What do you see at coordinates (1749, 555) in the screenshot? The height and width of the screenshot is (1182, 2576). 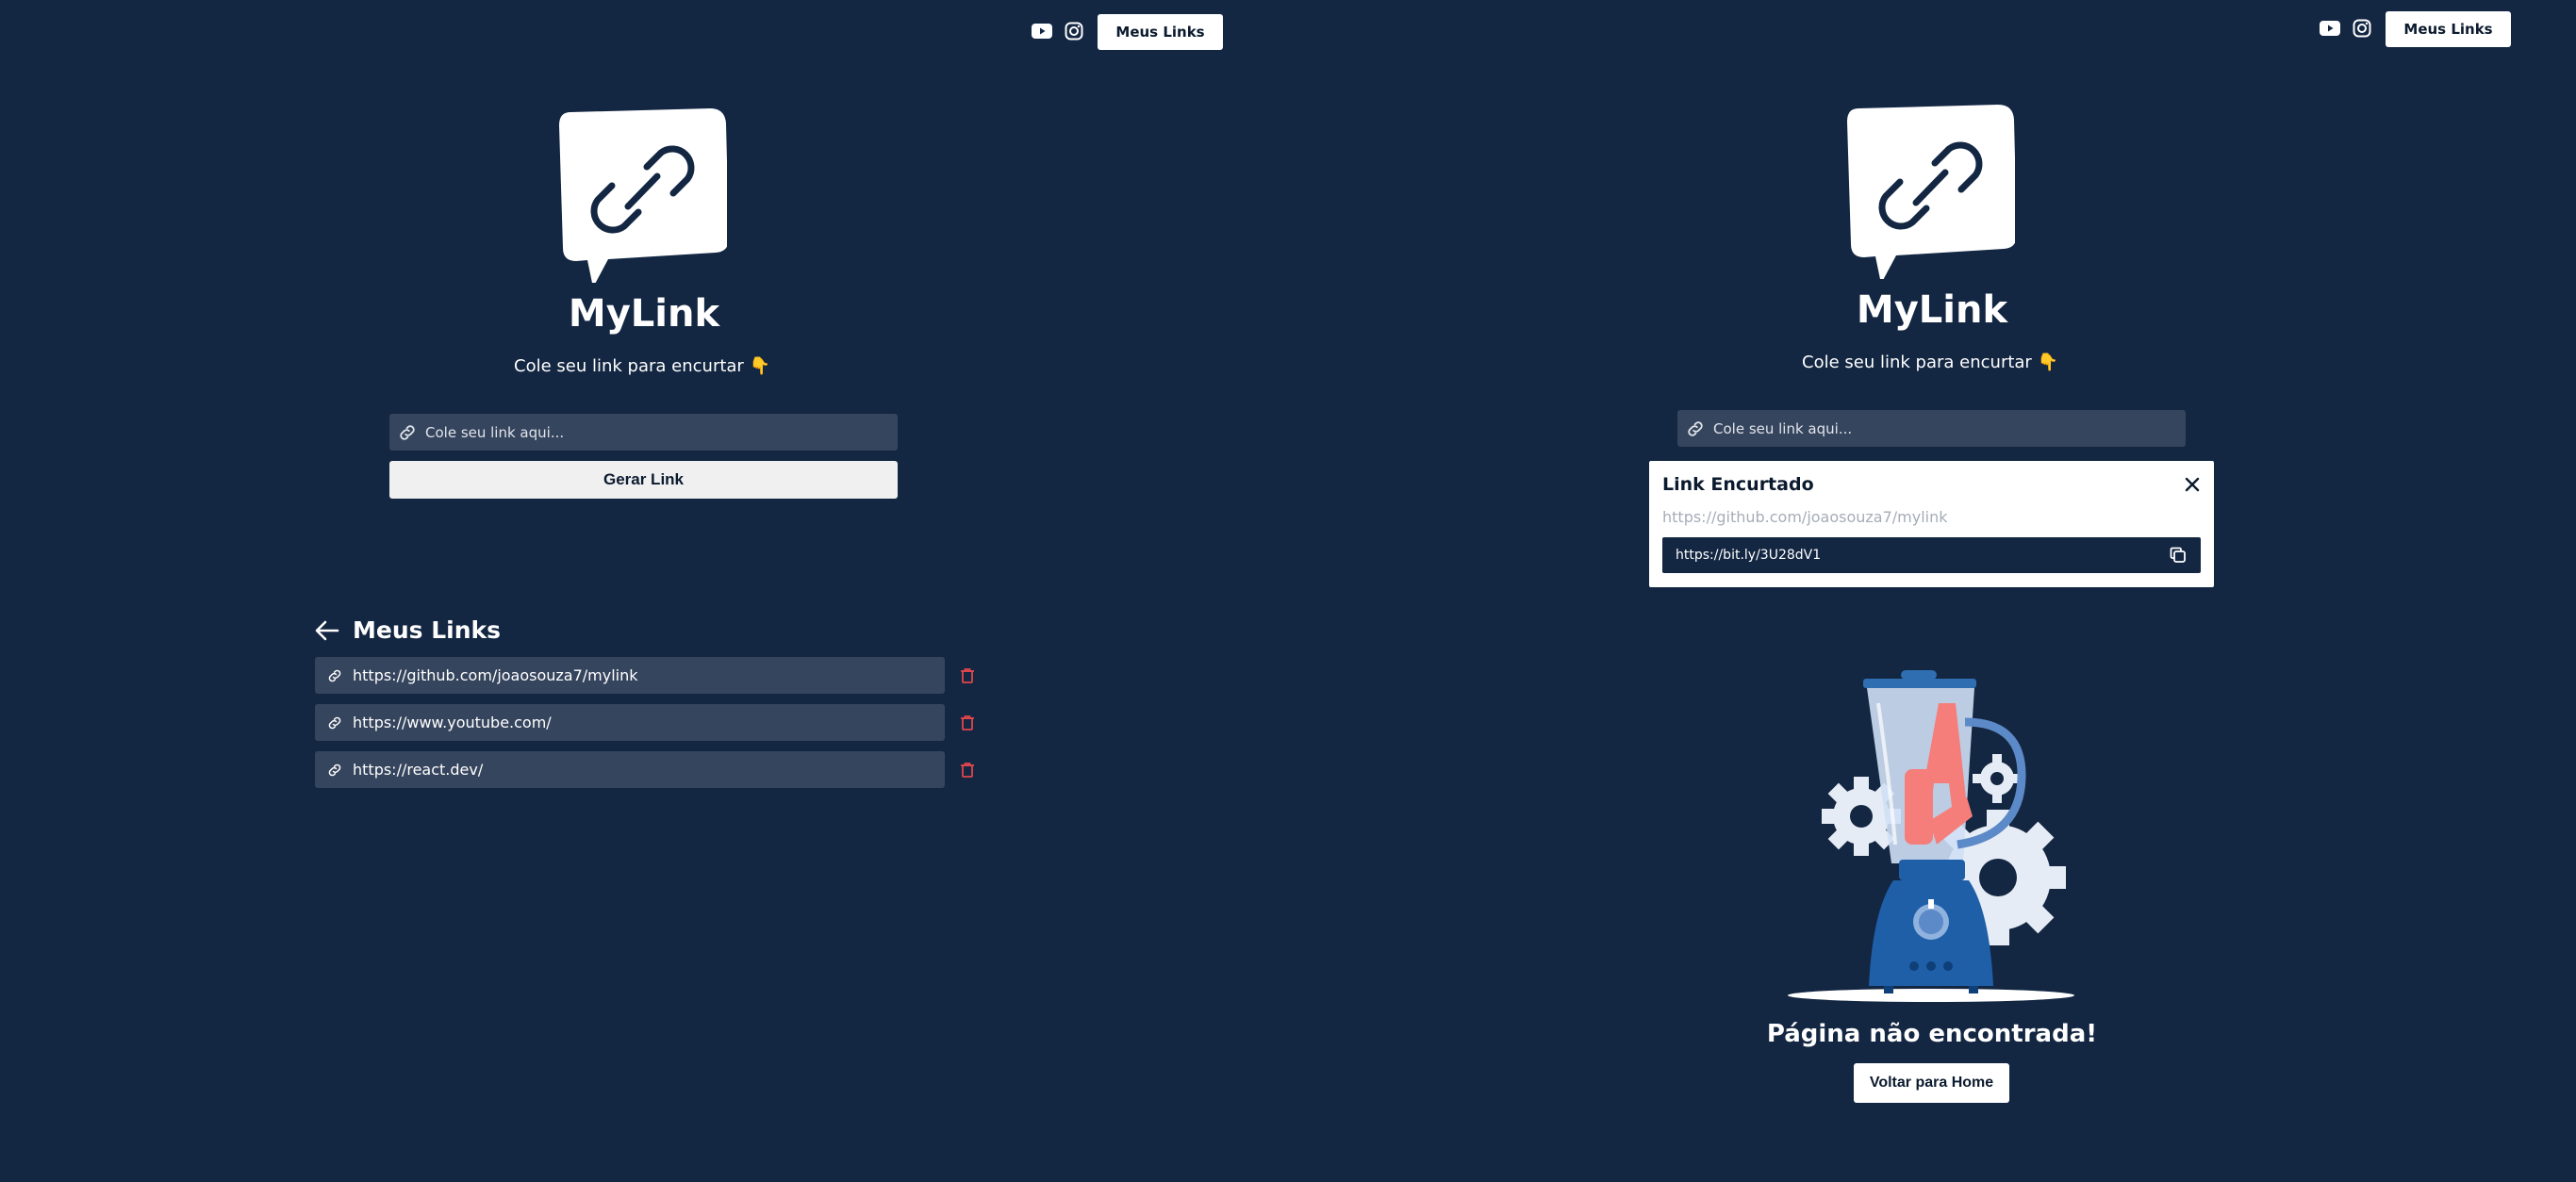 I see `short-url: https://bit.ly/3U28dV1` at bounding box center [1749, 555].